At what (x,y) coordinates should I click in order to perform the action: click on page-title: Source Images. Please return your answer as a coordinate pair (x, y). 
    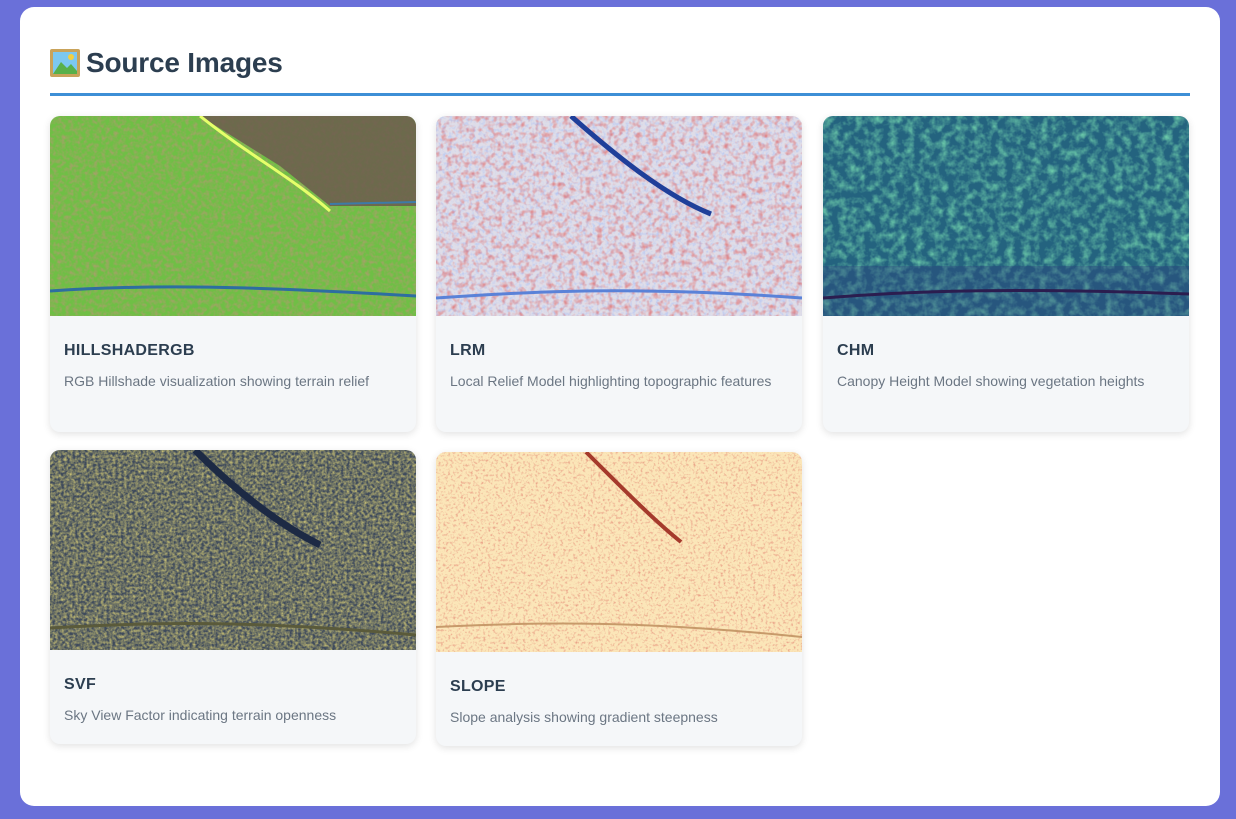
    Looking at the image, I should click on (184, 62).